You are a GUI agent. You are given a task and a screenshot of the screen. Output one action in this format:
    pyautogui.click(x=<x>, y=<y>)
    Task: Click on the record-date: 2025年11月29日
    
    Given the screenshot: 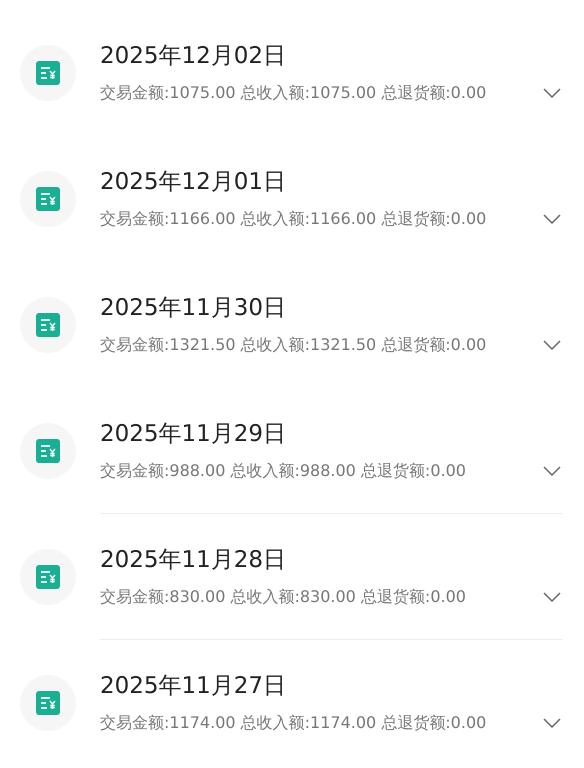 What is the action you would take?
    pyautogui.click(x=193, y=434)
    